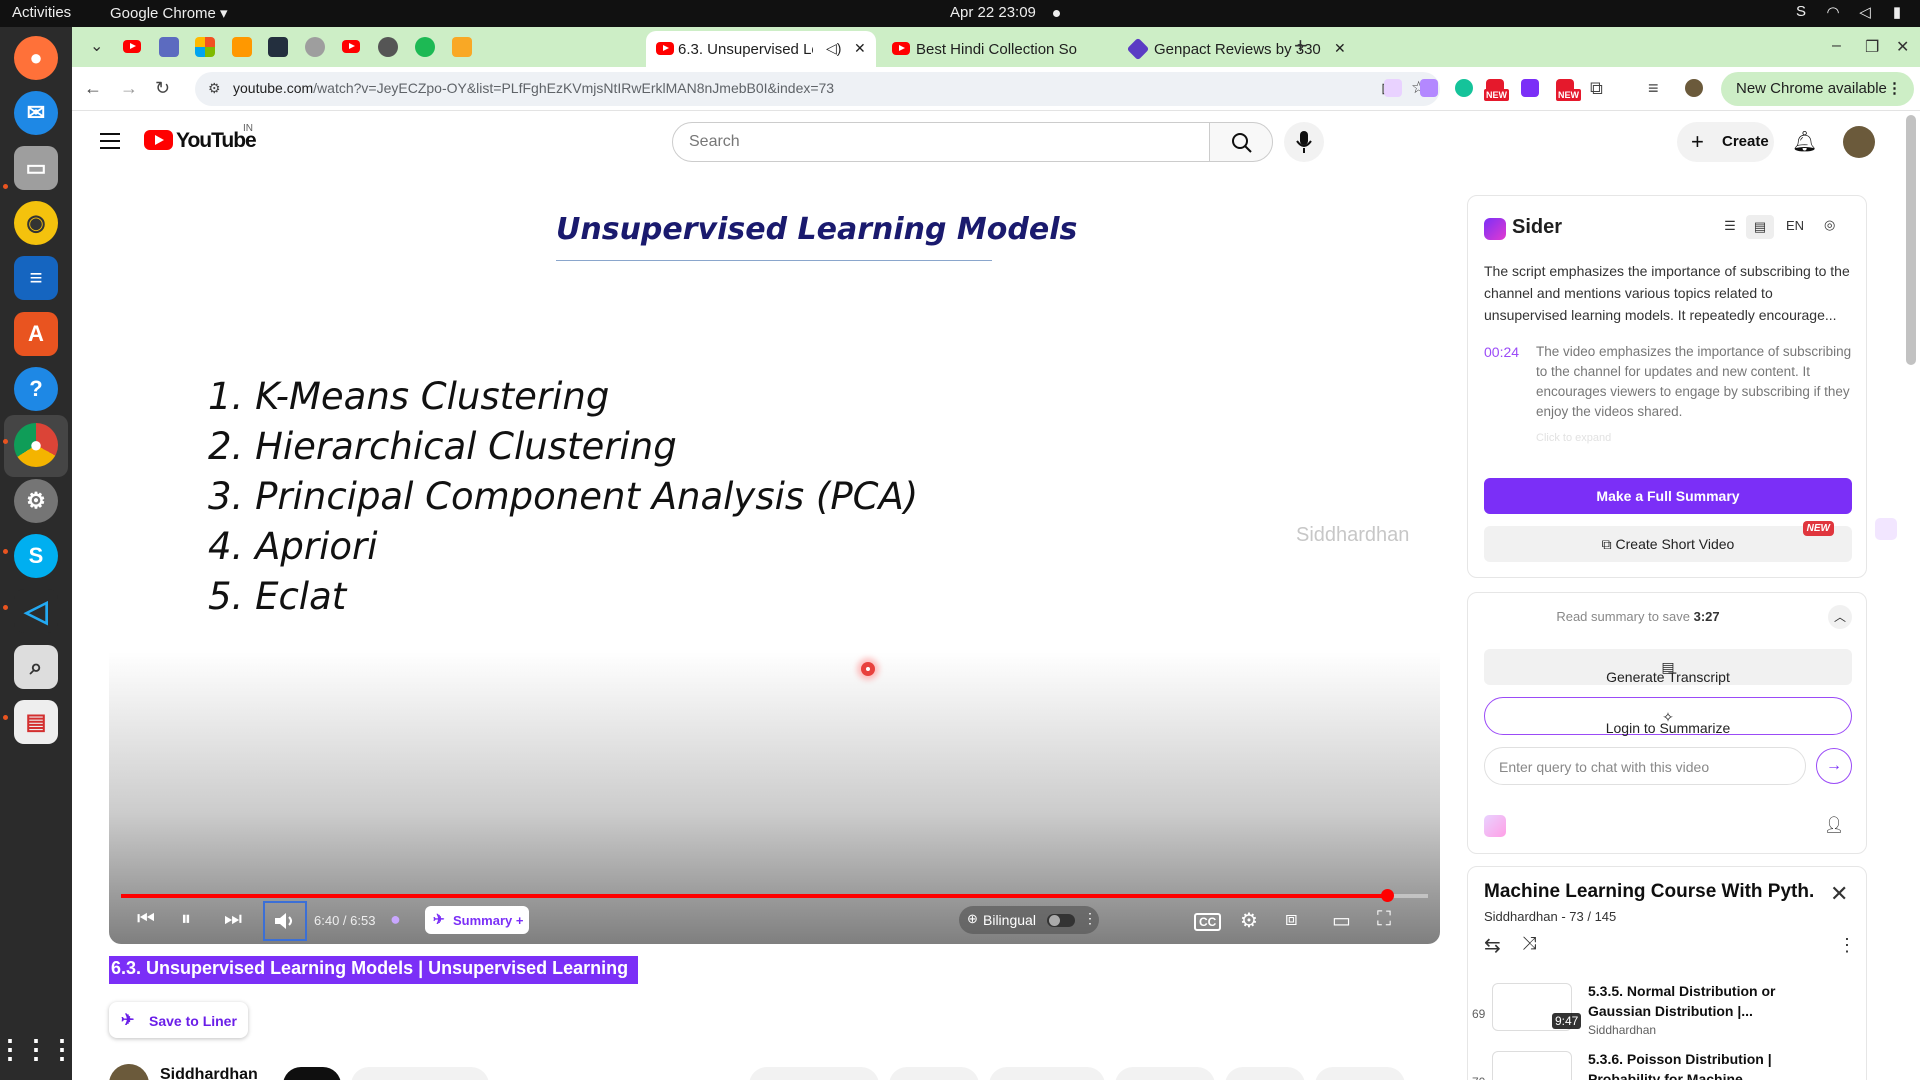 Image resolution: width=1920 pixels, height=1080 pixels. What do you see at coordinates (941, 142) in the screenshot?
I see `search-input: Search` at bounding box center [941, 142].